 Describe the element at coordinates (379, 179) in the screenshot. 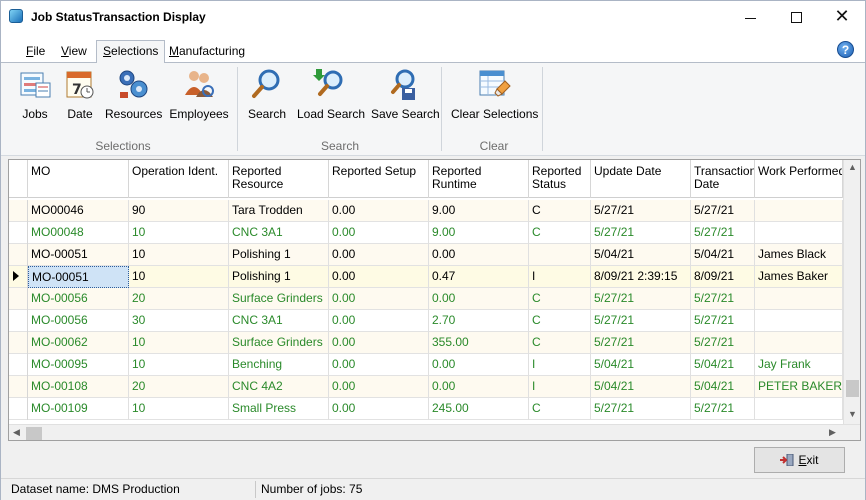

I see `column-header-reported-setup: Reported Setup` at that location.